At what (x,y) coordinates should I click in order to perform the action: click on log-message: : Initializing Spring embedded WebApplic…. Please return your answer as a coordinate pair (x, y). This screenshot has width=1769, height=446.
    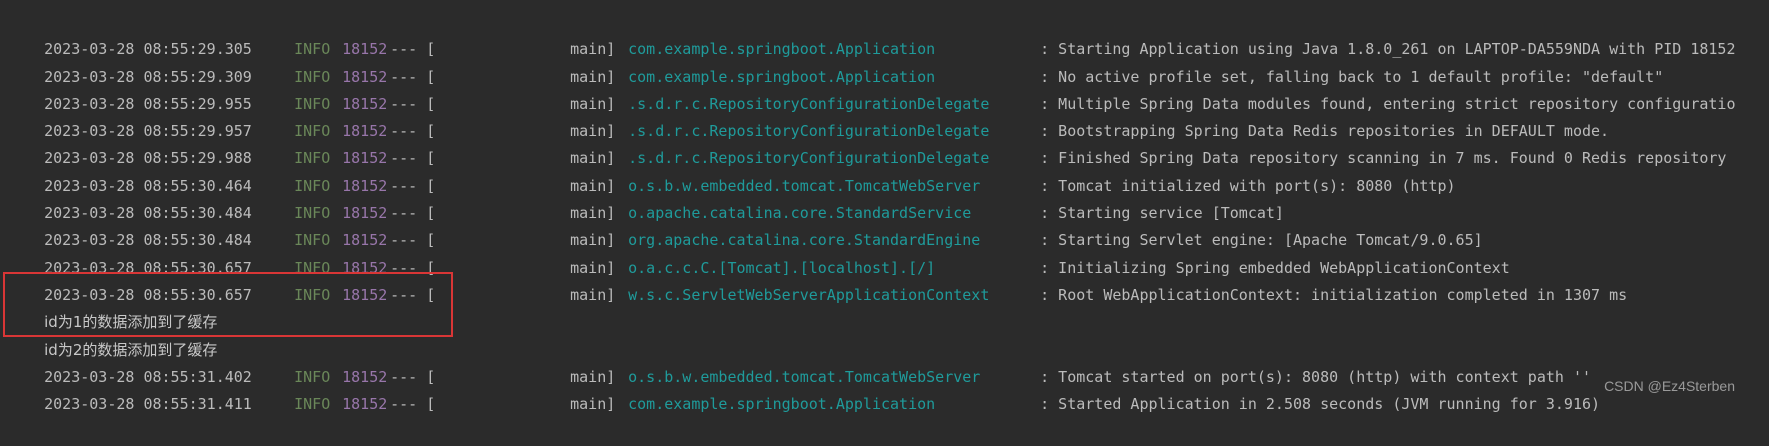
    Looking at the image, I should click on (1275, 267).